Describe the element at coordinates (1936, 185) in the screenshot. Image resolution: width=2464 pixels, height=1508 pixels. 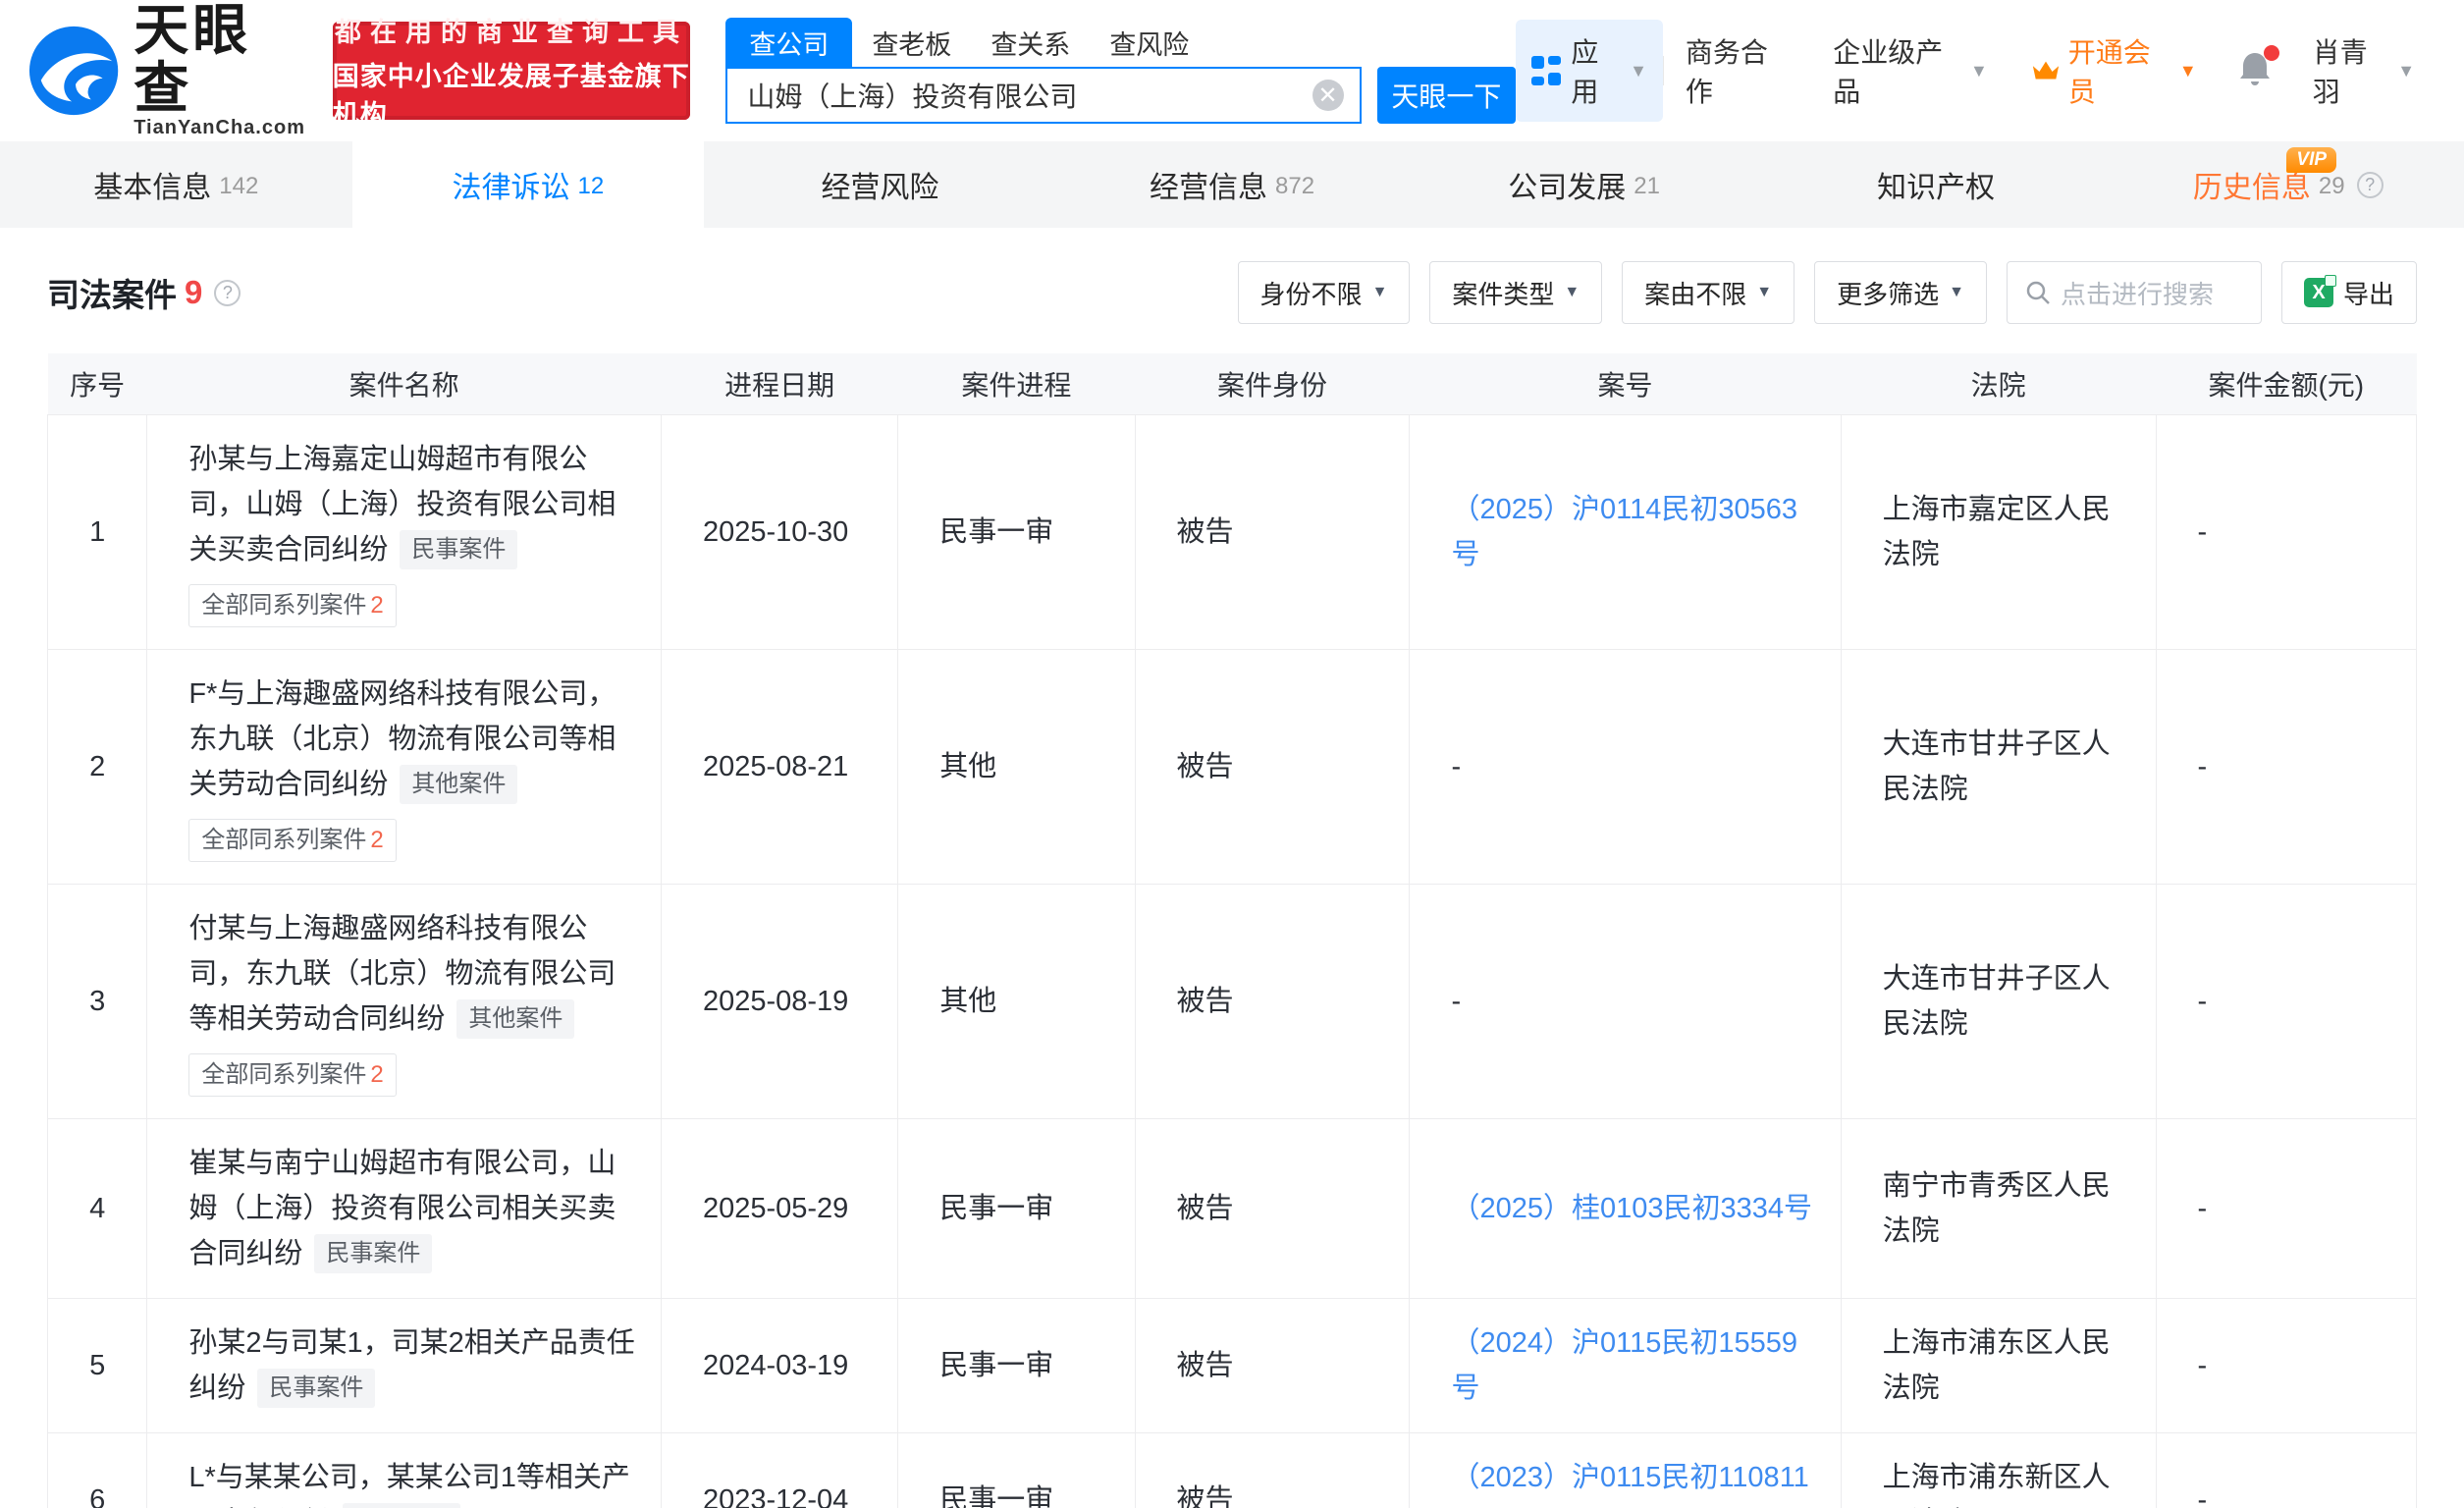
I see `tab-intellectual-property: 知识产权` at that location.